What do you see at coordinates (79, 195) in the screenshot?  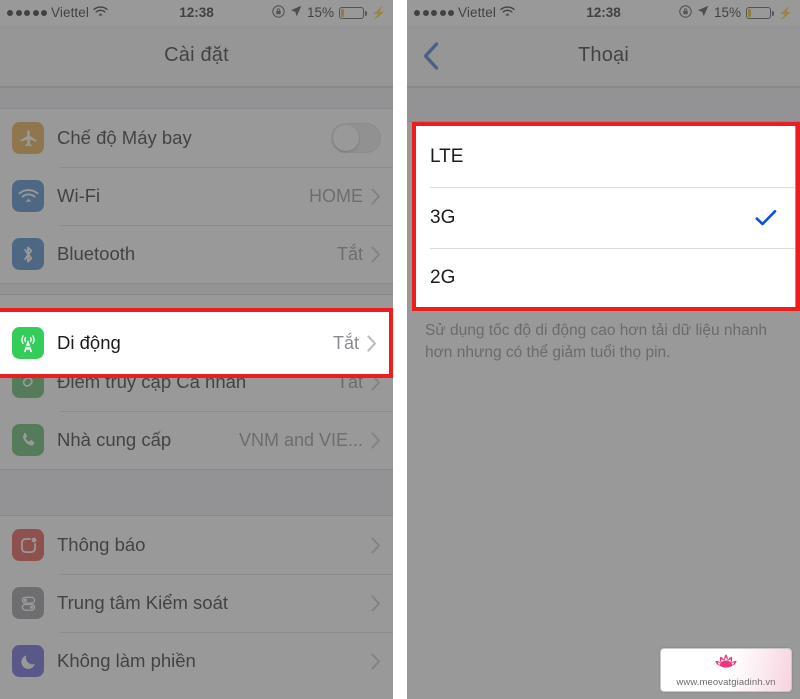 I see `row-label: Wi-Fi` at bounding box center [79, 195].